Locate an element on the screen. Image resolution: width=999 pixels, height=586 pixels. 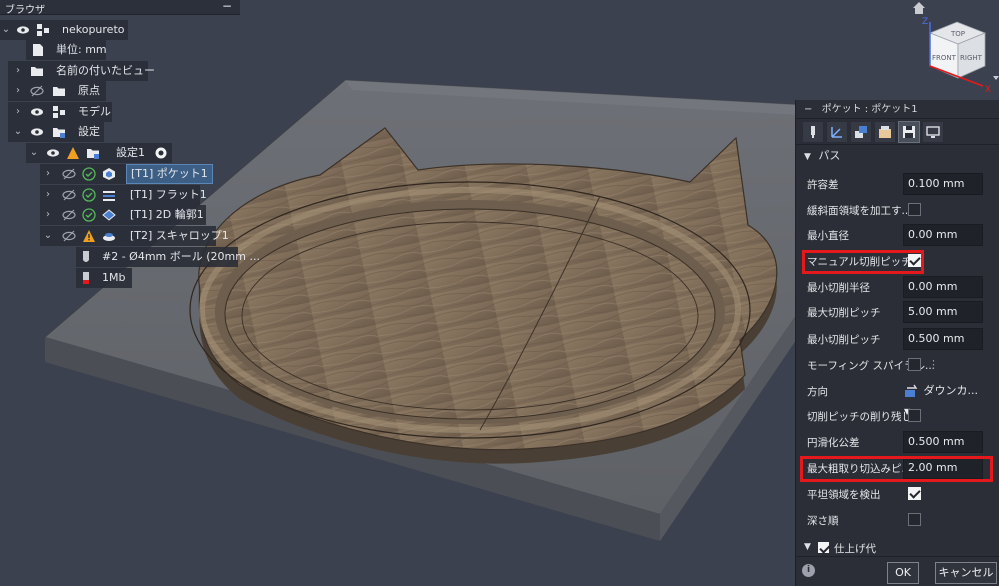
tree-item-setup1: ⌄ 設定1 is located at coordinates (99, 153).